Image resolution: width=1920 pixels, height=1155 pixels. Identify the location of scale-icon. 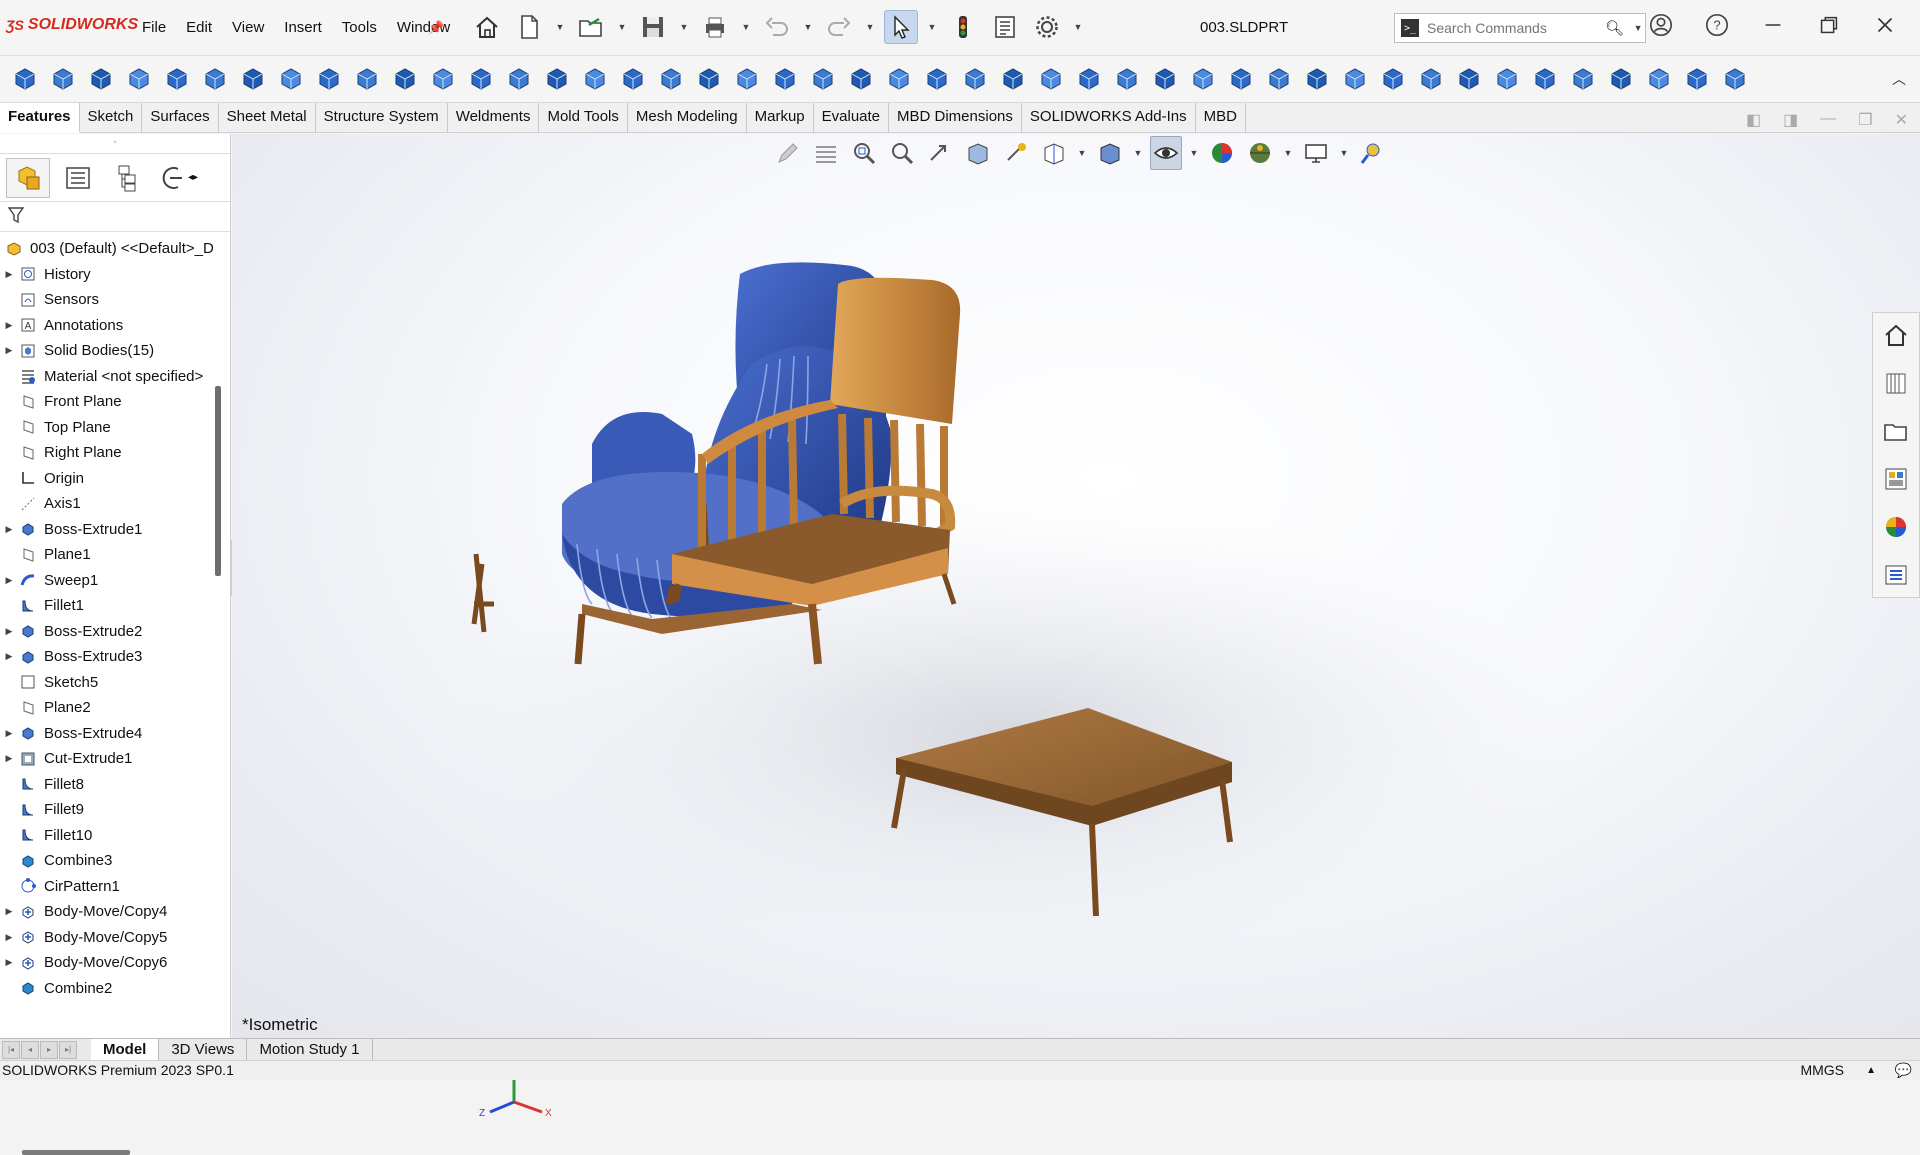
(1127, 79).